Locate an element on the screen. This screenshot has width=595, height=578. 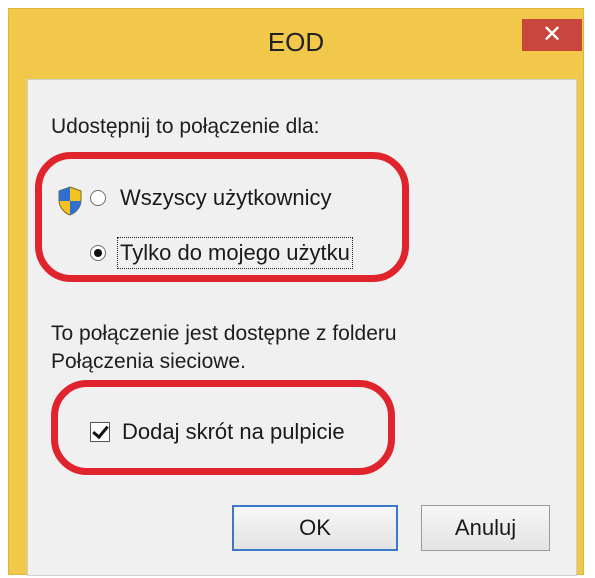
cancel-button: Anuluj is located at coordinates (485, 528).